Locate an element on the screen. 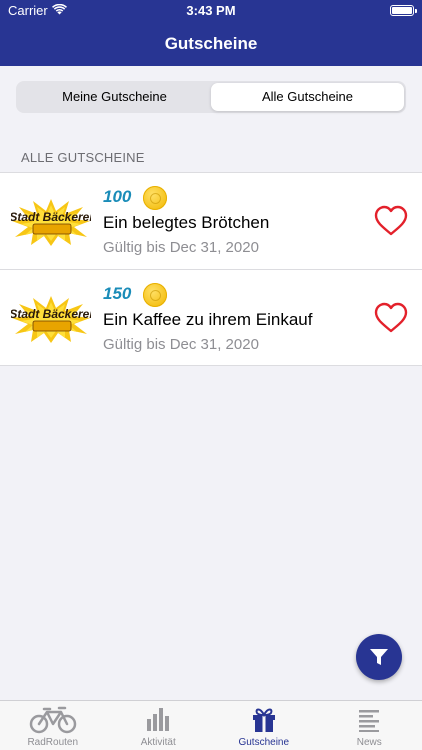 This screenshot has height=750, width=422. voucher-filter-segmented-control: Meine Gutscheine Alle Gutscheine is located at coordinates (211, 97).